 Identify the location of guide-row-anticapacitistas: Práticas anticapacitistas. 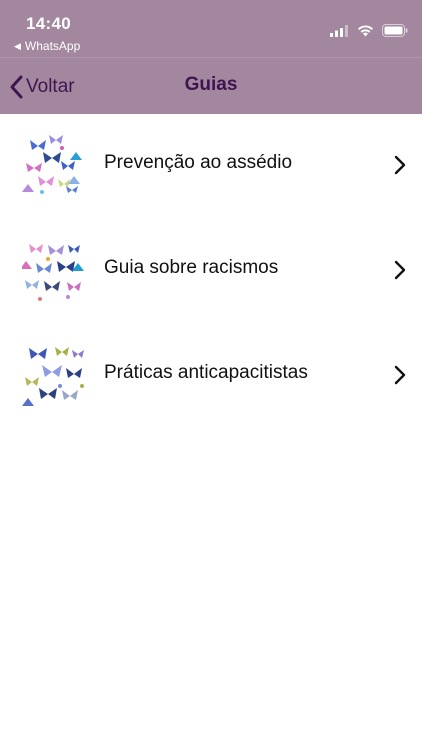
(211, 376).